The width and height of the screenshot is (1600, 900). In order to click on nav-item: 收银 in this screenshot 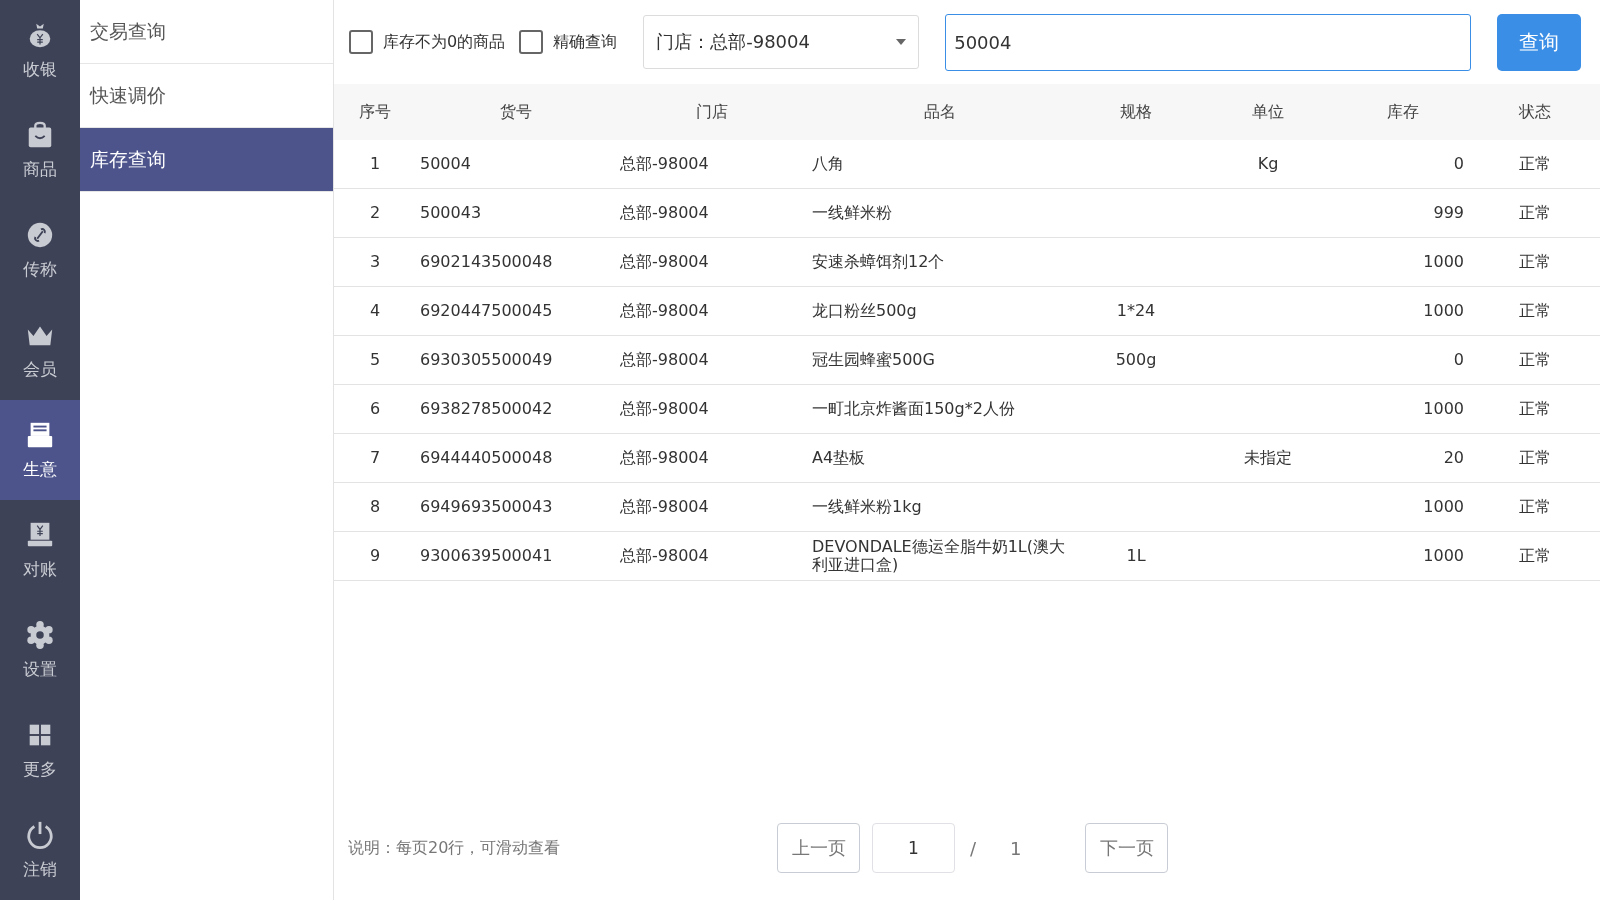, I will do `click(40, 50)`.